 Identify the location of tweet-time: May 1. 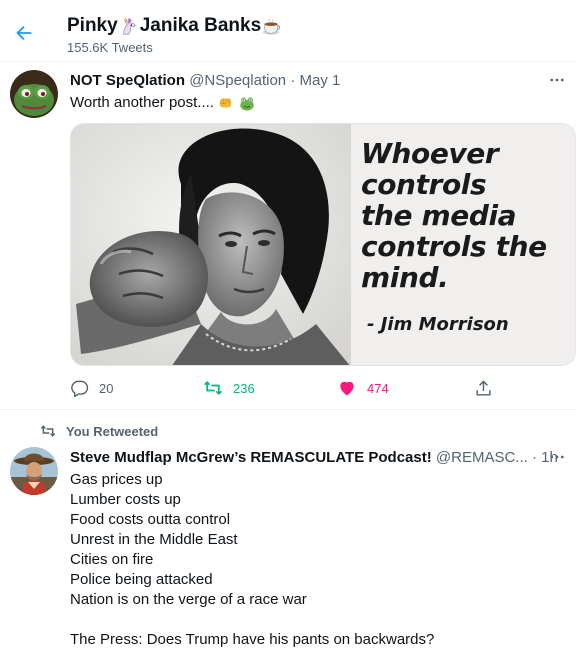
(319, 80).